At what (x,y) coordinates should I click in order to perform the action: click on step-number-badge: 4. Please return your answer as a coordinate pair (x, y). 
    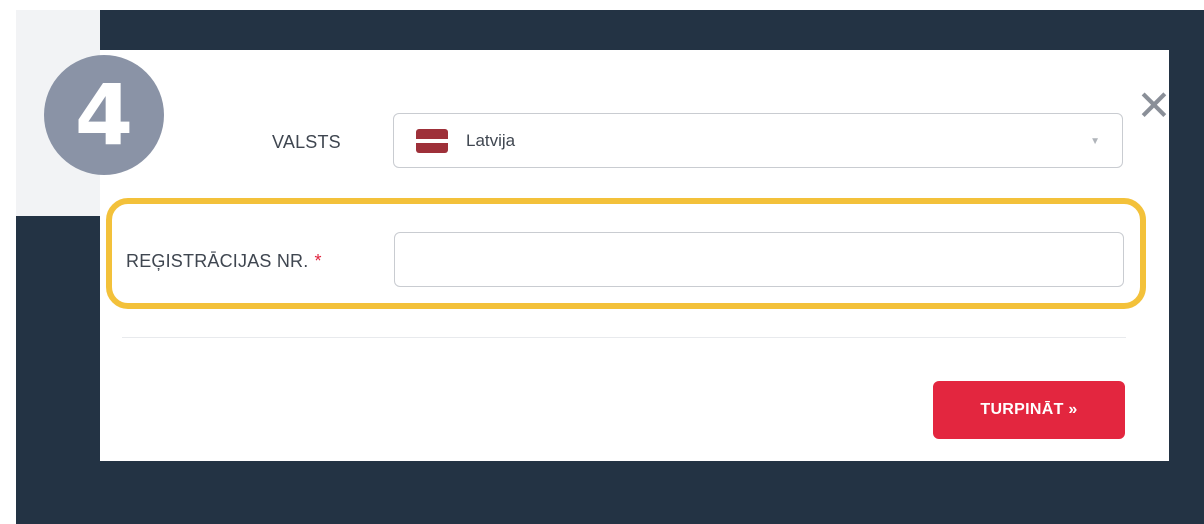
    Looking at the image, I should click on (104, 115).